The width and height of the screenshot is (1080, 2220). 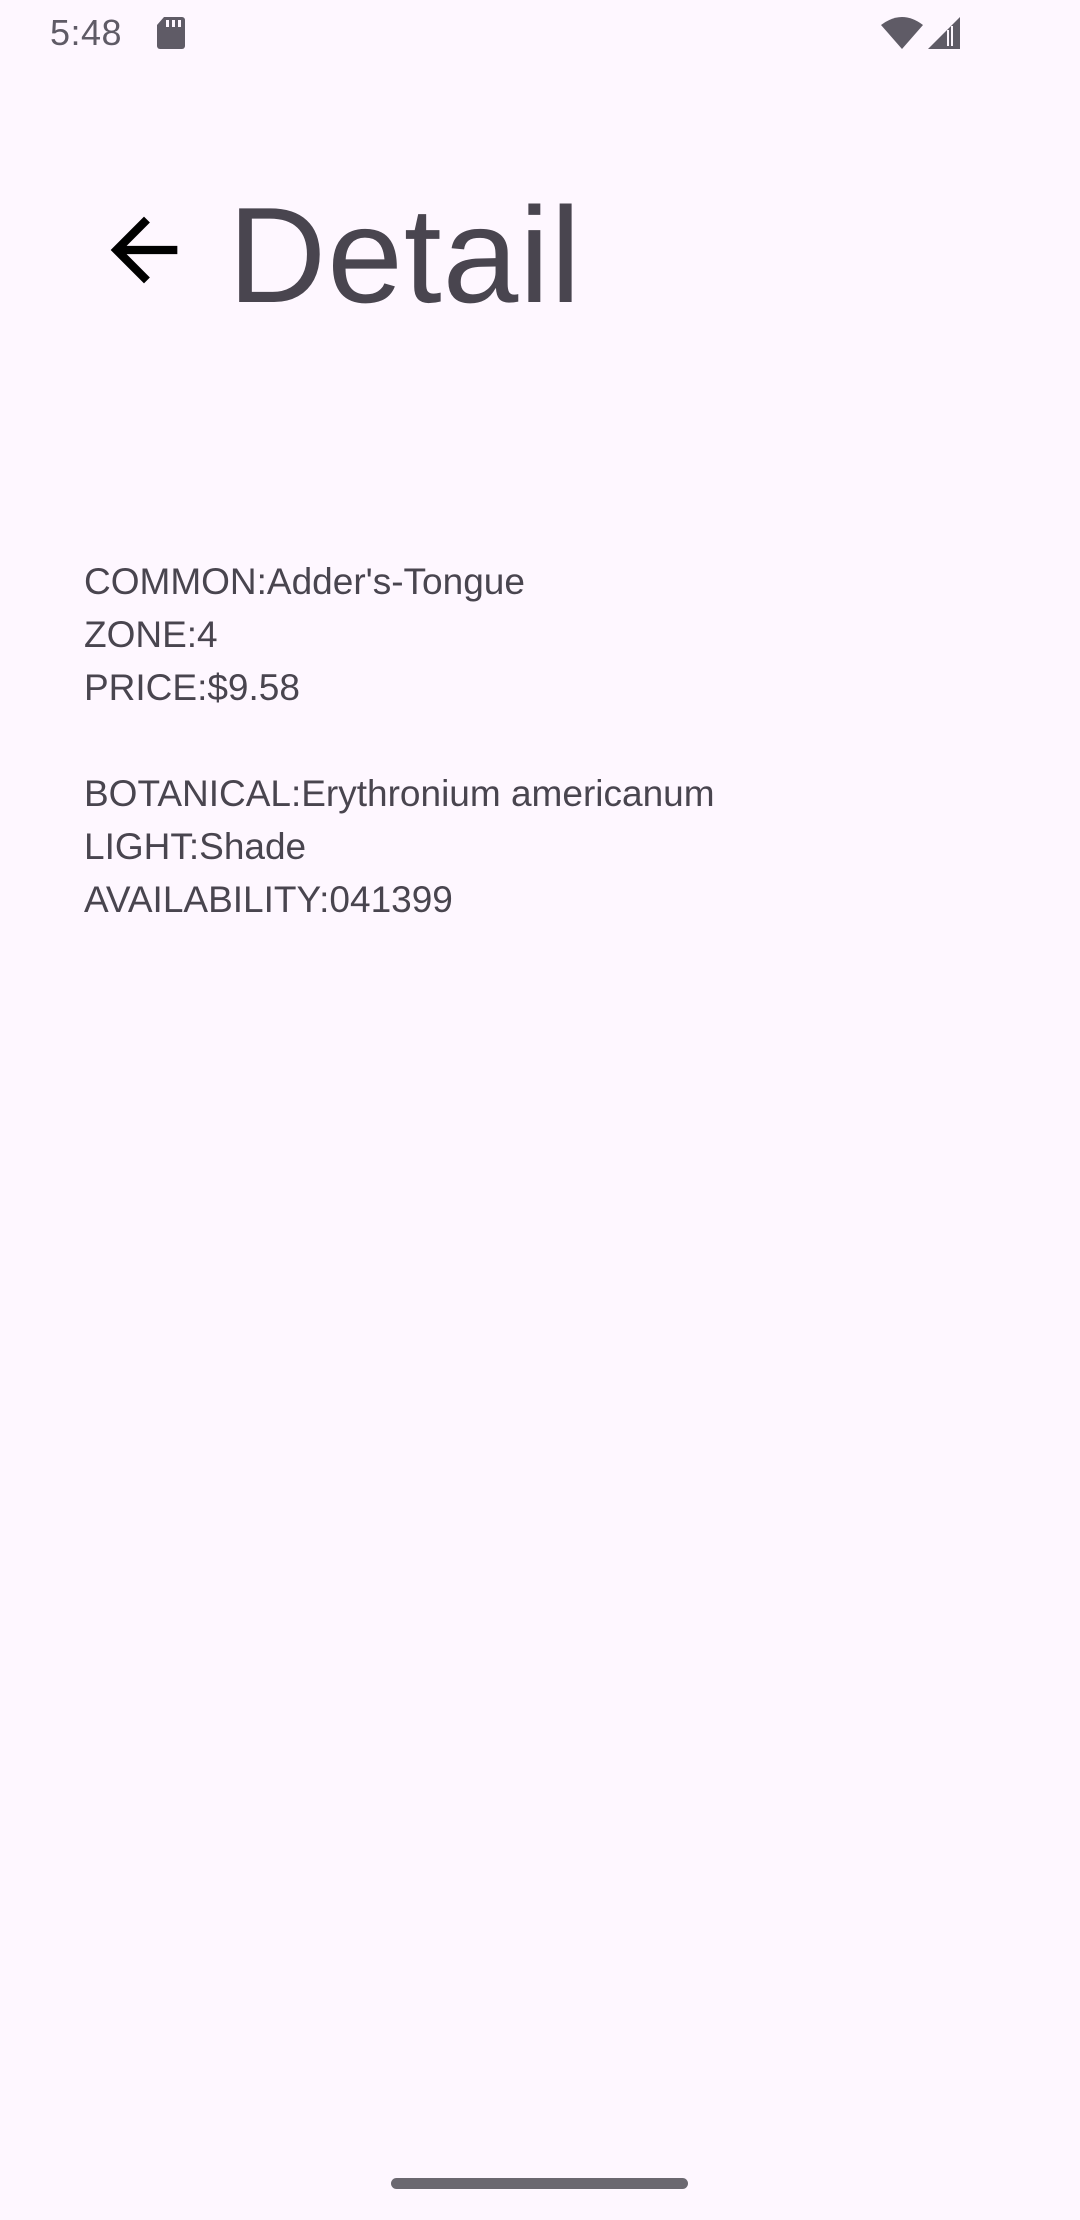 I want to click on page-title: Detail, so click(x=405, y=255).